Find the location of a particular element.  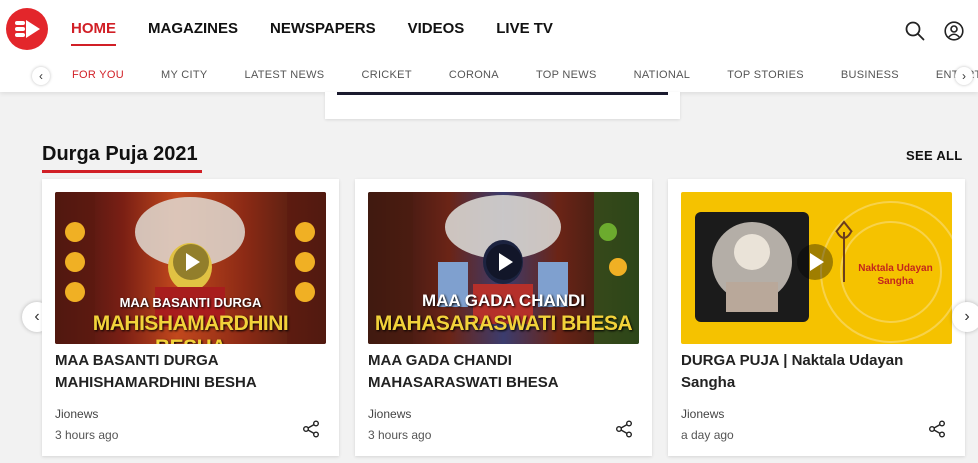

thumbnail-caption-big: MAHISHAMARDHINI BESHA is located at coordinates (190, 328).